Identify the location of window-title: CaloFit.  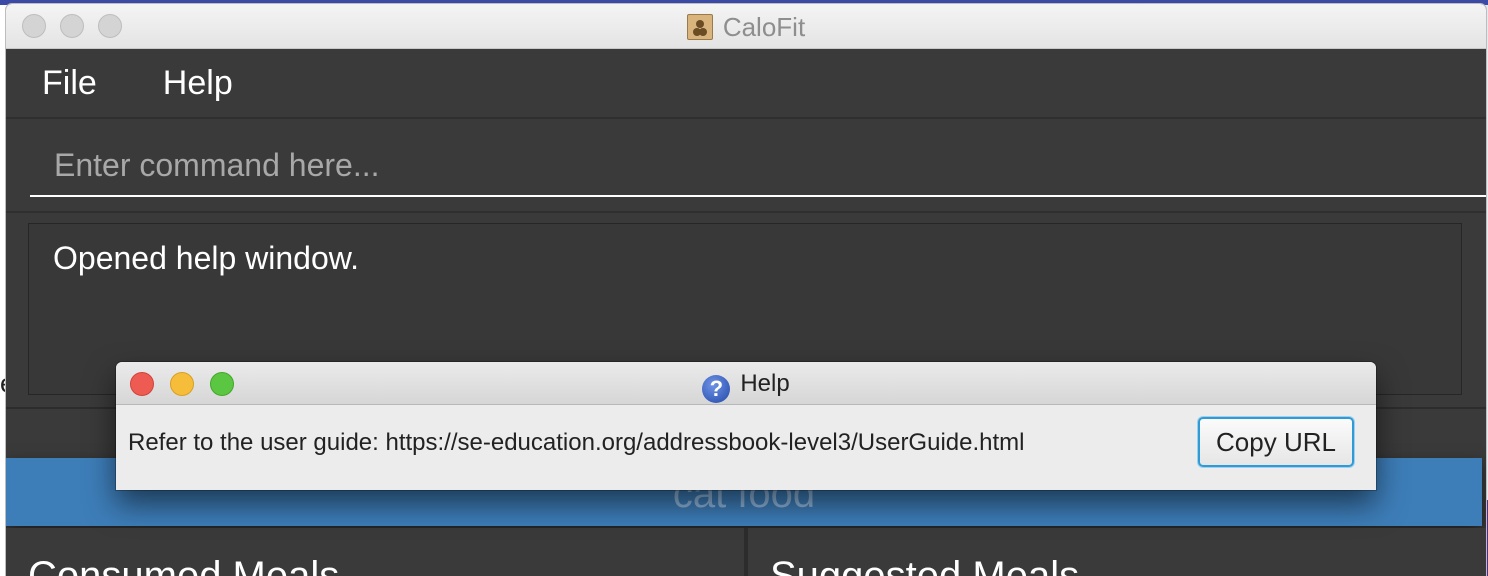
(764, 27).